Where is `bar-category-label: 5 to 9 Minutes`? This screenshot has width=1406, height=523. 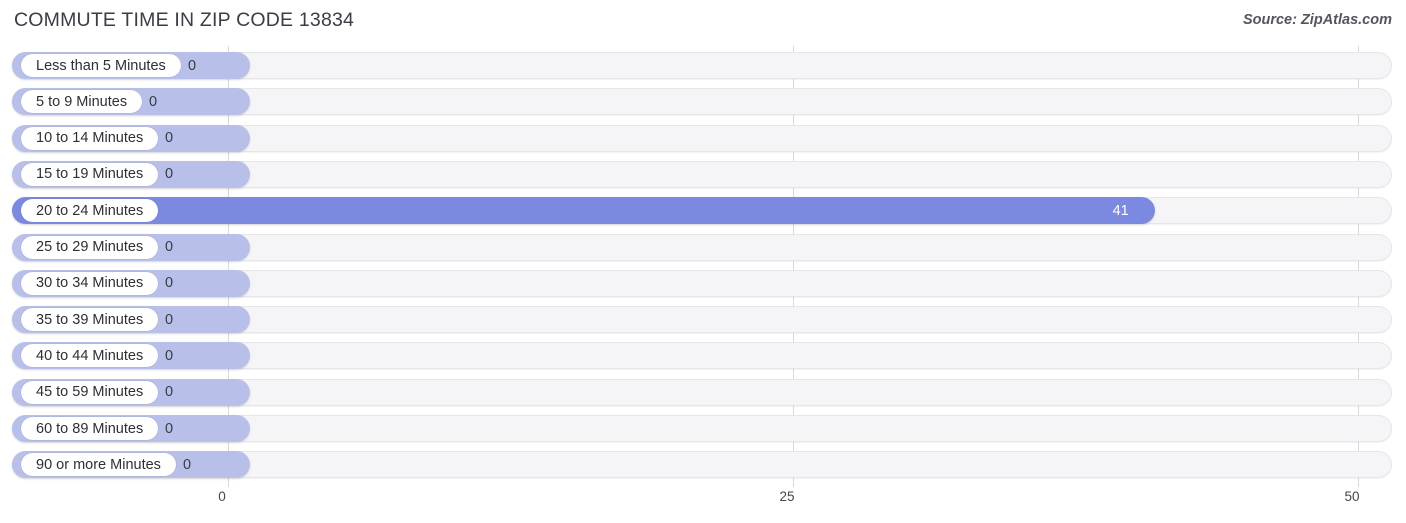
bar-category-label: 5 to 9 Minutes is located at coordinates (82, 102).